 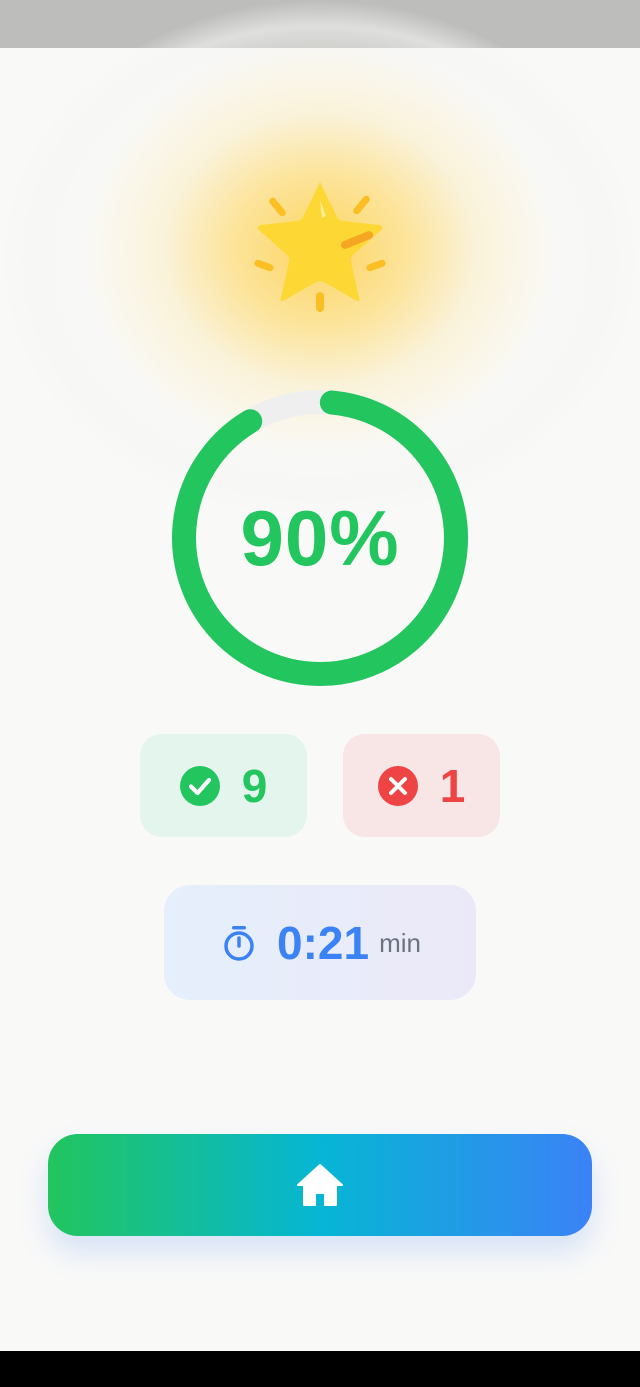 What do you see at coordinates (400, 943) in the screenshot?
I see `elapsed-time-unit: min` at bounding box center [400, 943].